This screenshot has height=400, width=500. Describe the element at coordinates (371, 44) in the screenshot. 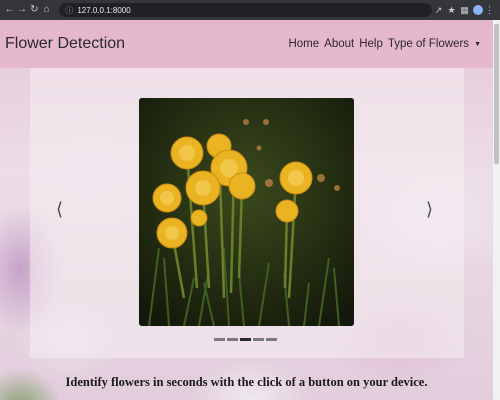

I see `nav-help-link: Help` at that location.